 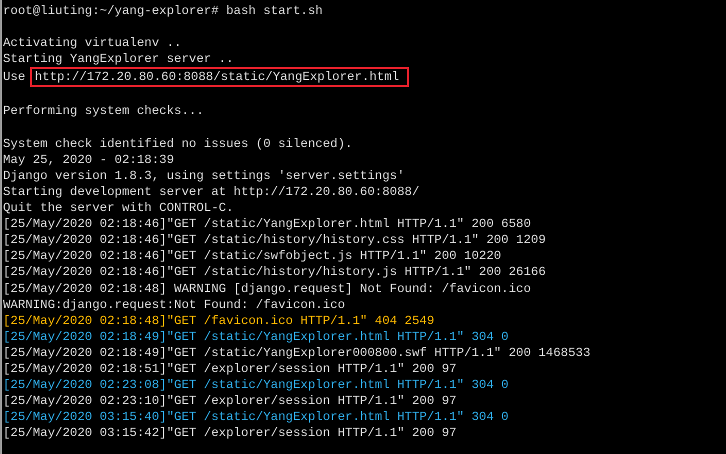 I want to click on terminal-line: Starting YangExplorer server .., so click(x=118, y=59).